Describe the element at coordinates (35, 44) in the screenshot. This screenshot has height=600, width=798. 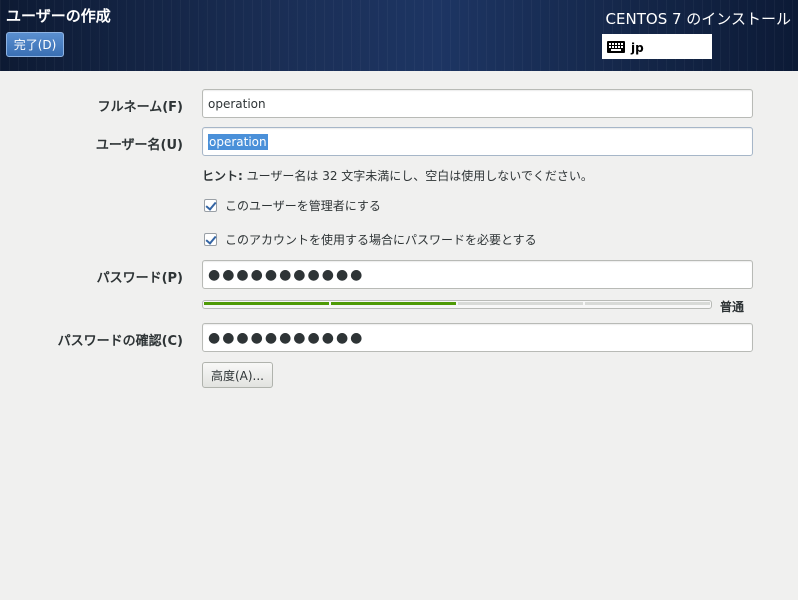
I see `done-button: 完了(D)` at that location.